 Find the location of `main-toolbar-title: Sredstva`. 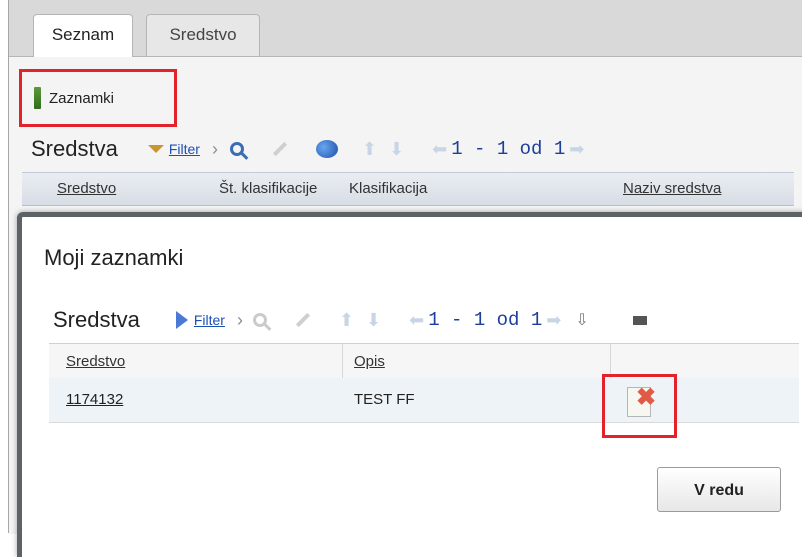

main-toolbar-title: Sredstva is located at coordinates (74, 148).